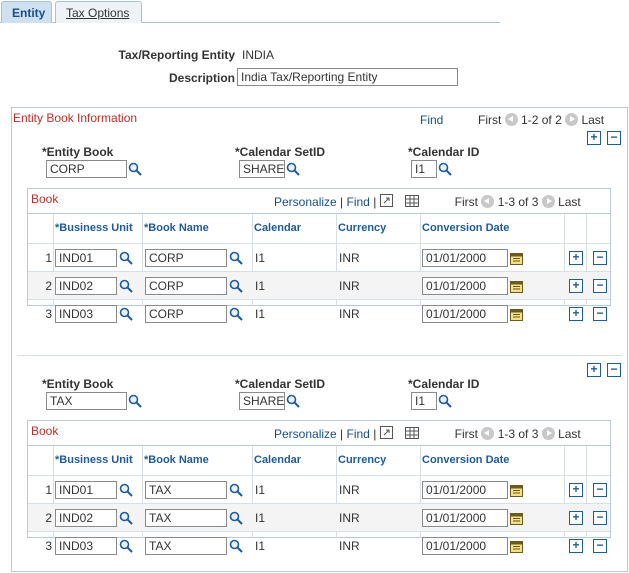  Describe the element at coordinates (176, 228) in the screenshot. I see `book-name-header: *Book Name` at that location.